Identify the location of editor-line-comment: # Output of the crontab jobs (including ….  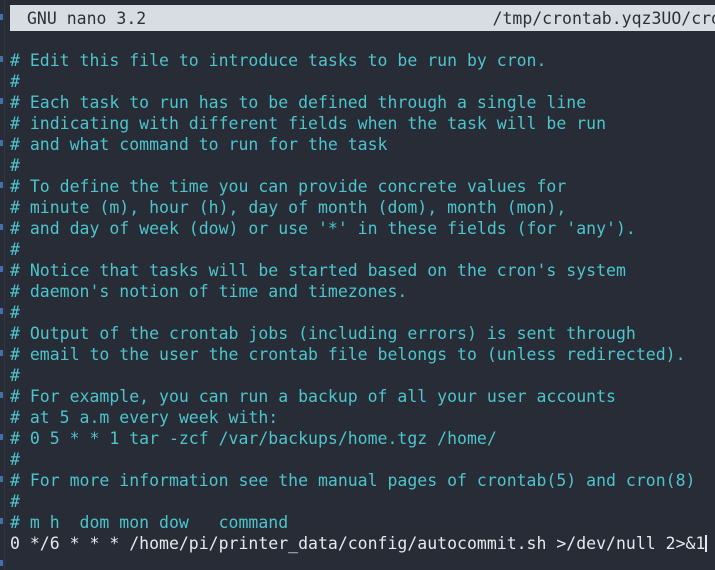
(362, 333).